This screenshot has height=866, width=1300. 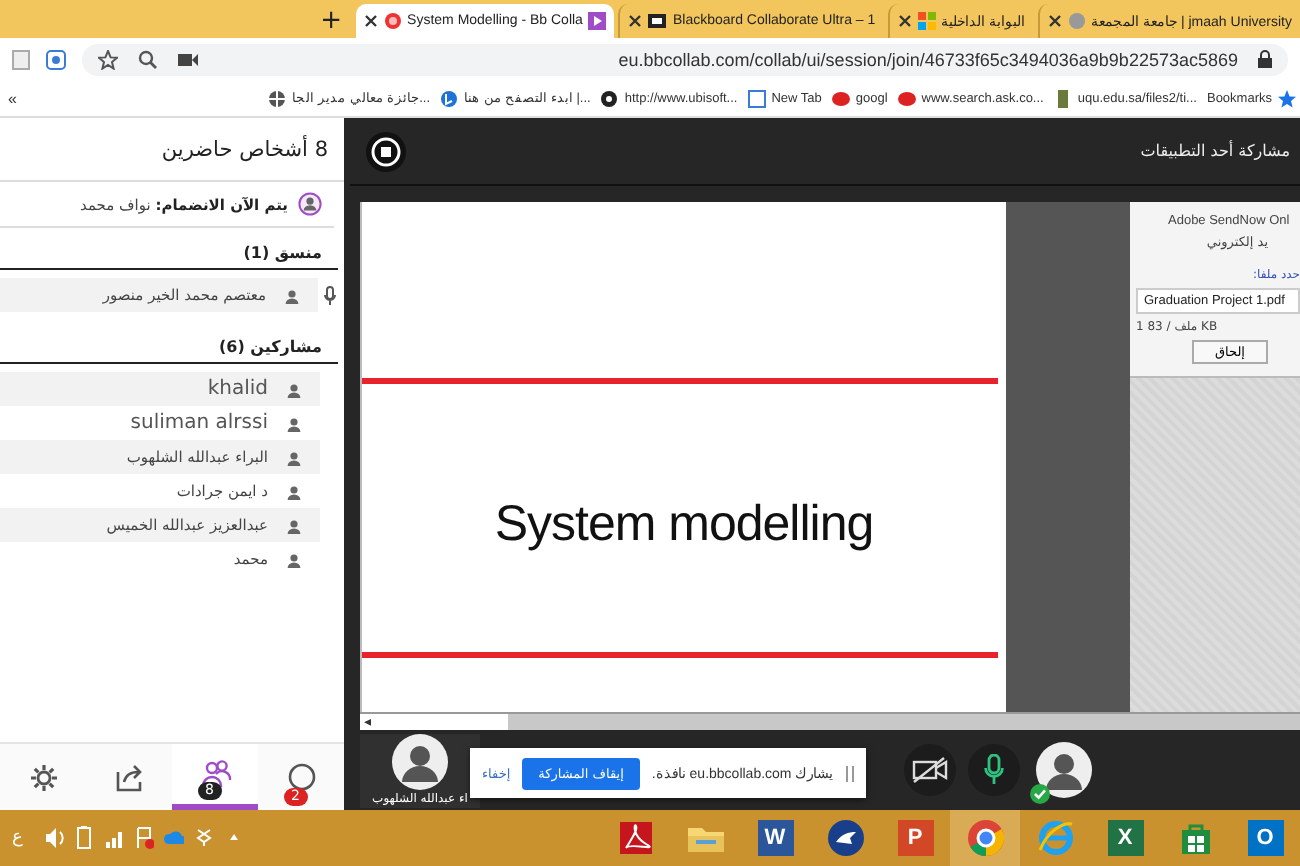 I want to click on slide-title: System modelling, so click(x=684, y=525).